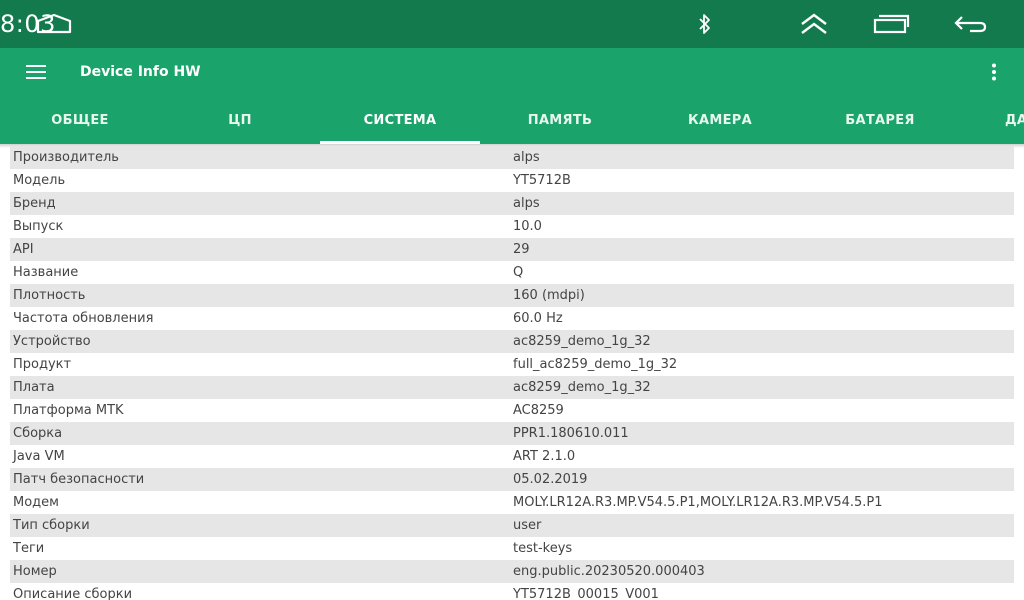 Image resolution: width=1024 pixels, height=600 pixels. What do you see at coordinates (586, 593) in the screenshot?
I see `info-value: YT5712B_00015_V001` at bounding box center [586, 593].